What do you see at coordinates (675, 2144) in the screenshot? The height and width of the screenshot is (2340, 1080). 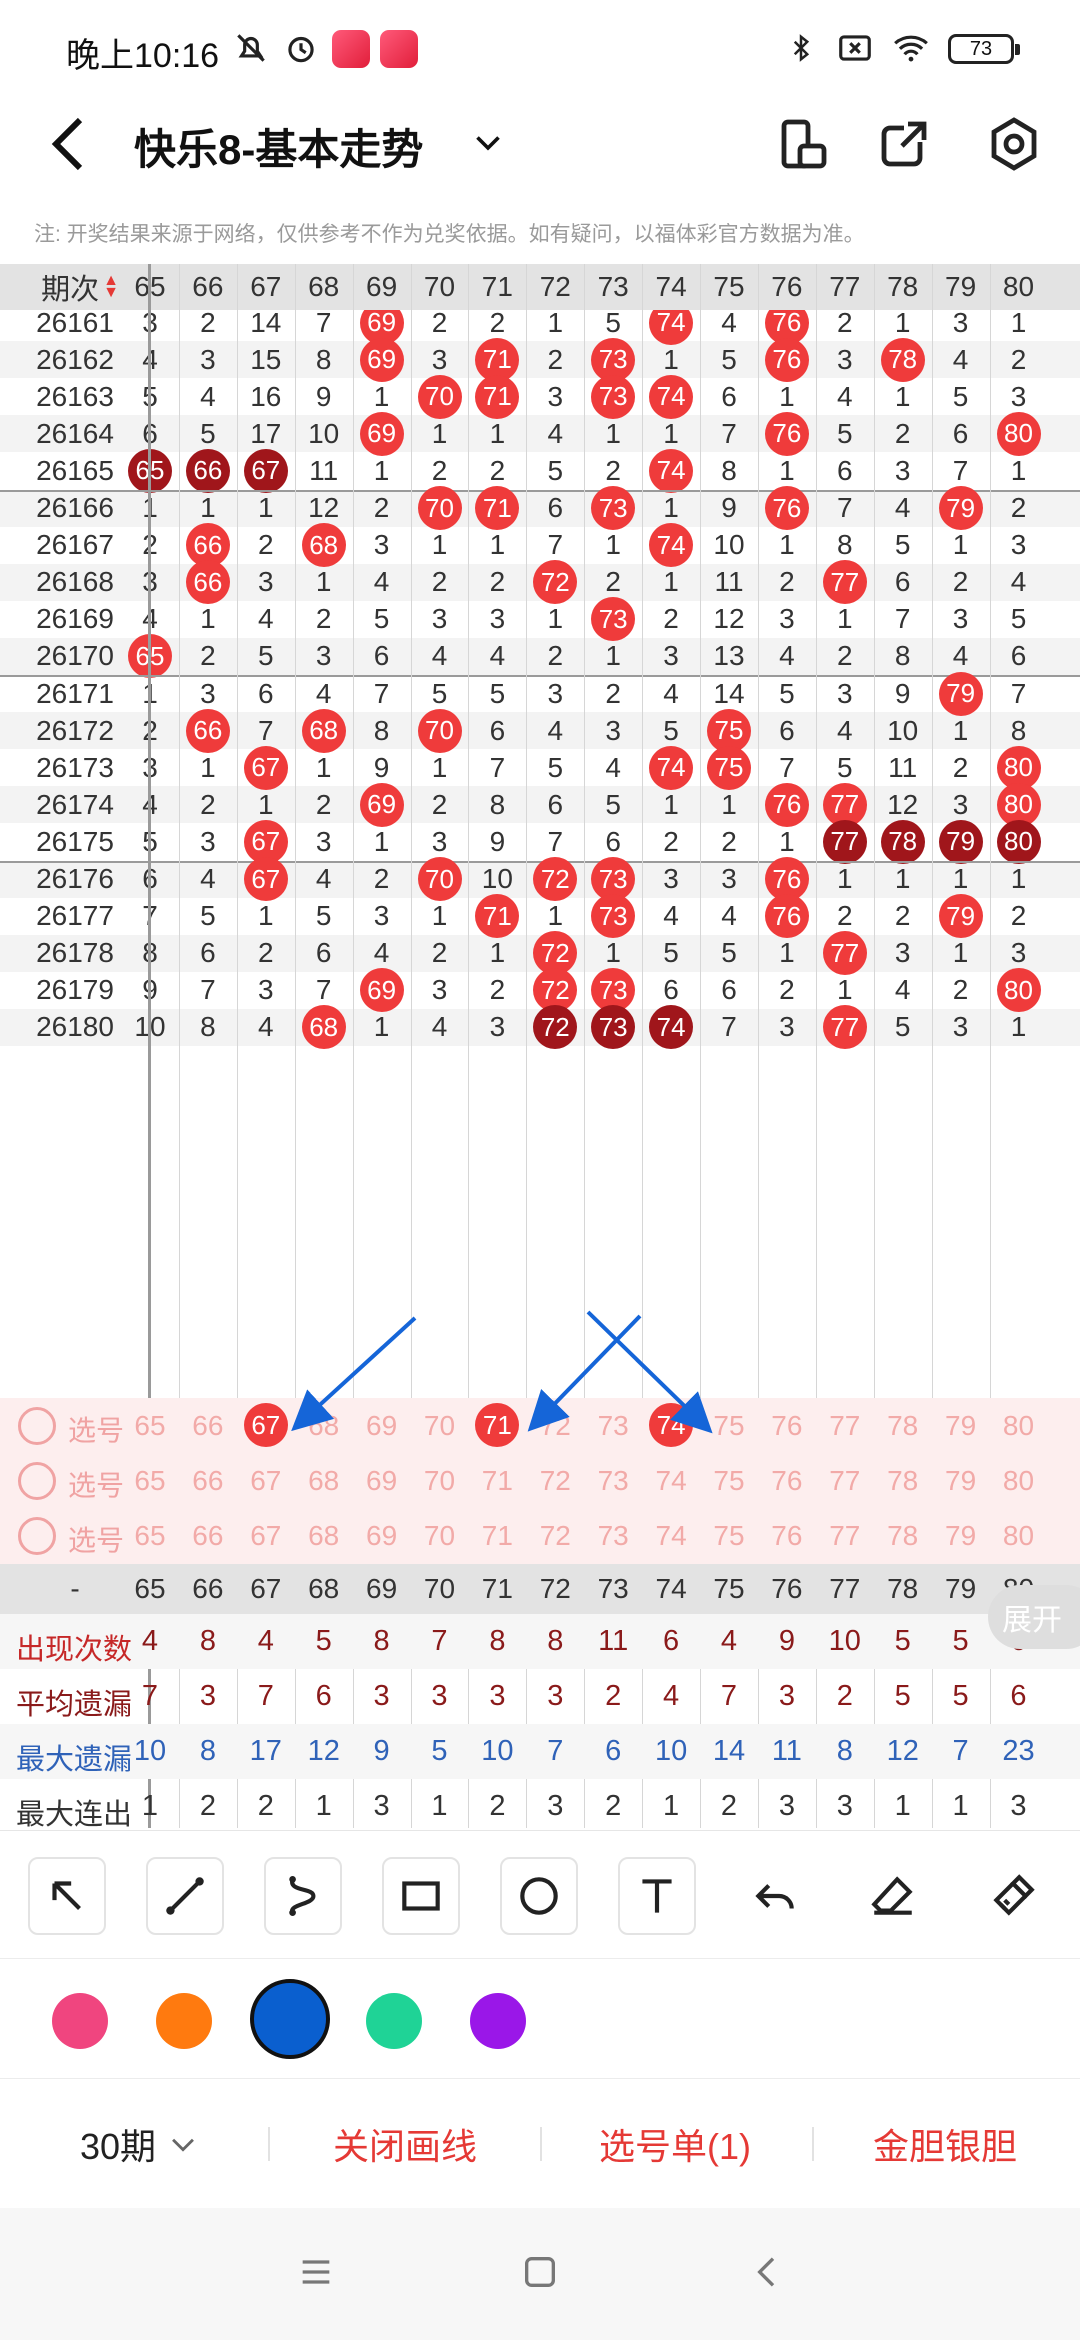 I see `pick-list-button: 选号单(1)` at bounding box center [675, 2144].